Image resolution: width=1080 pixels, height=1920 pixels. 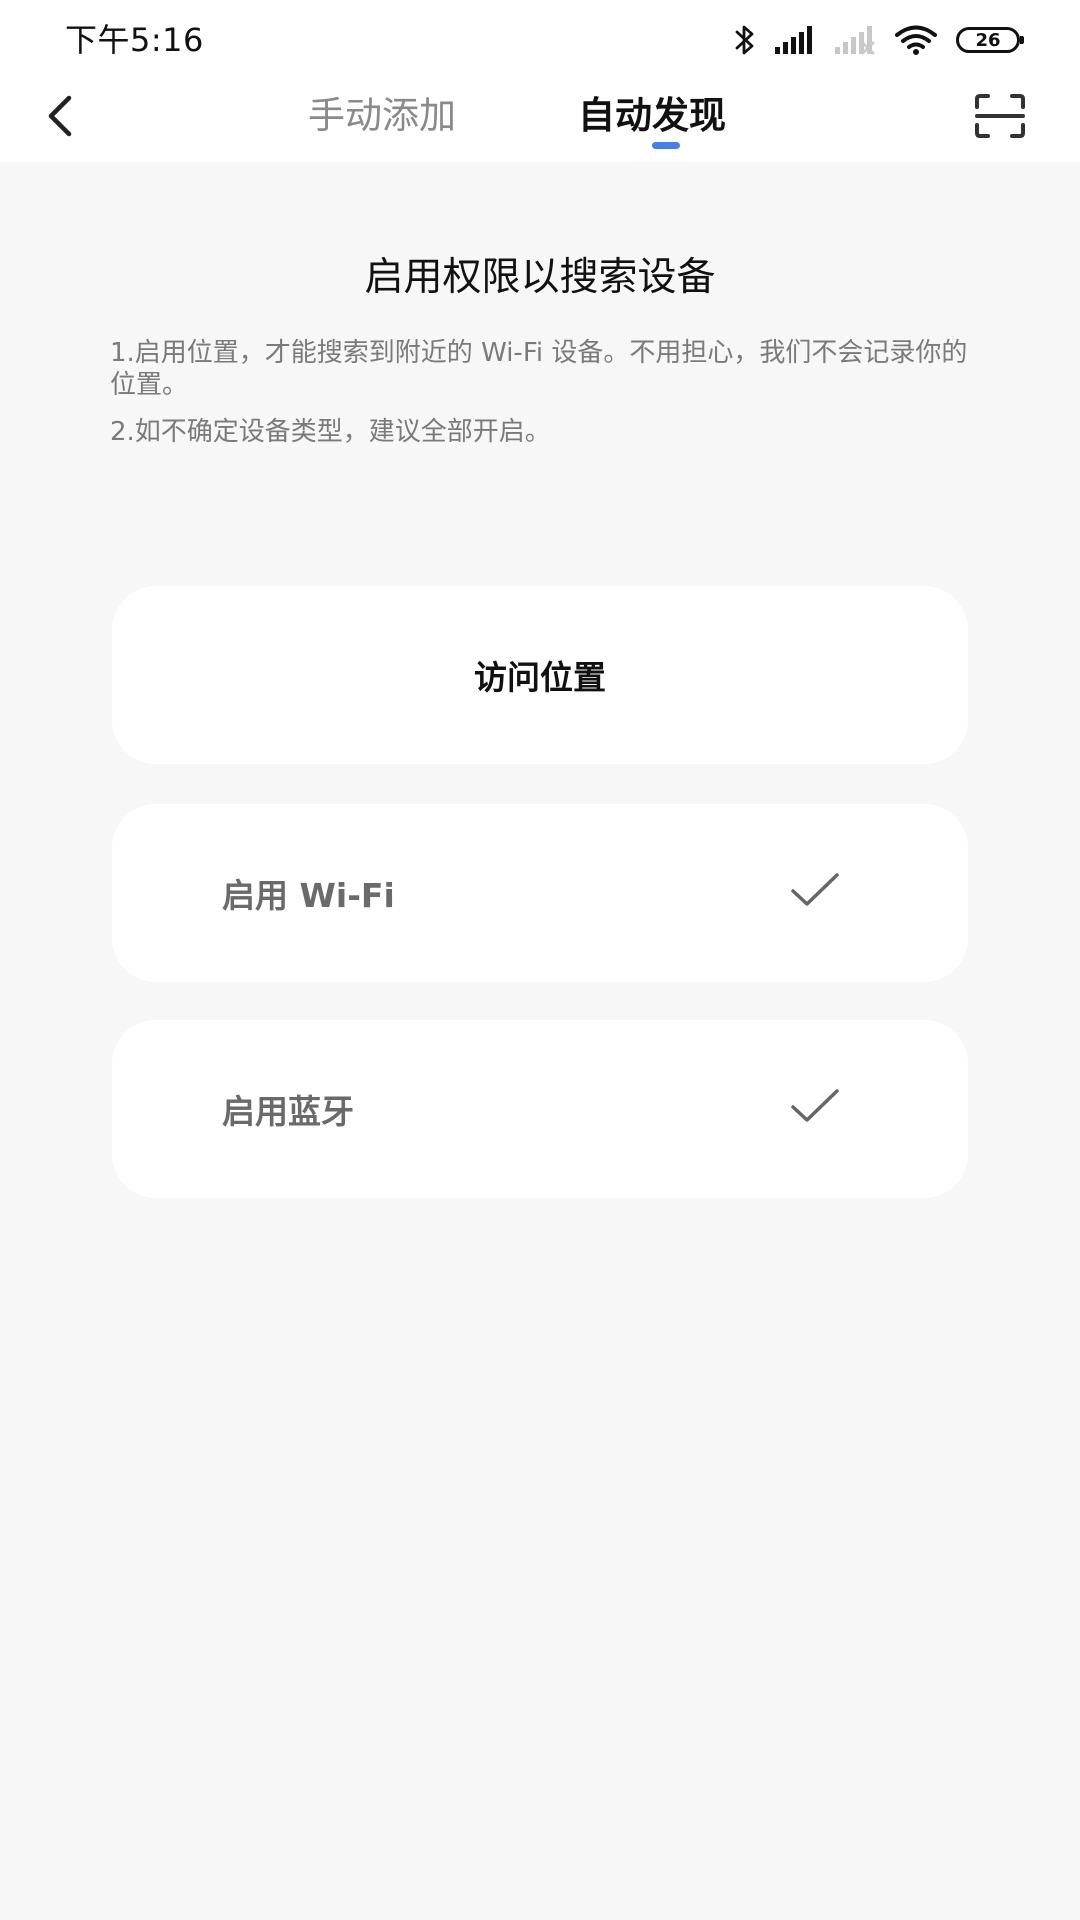 I want to click on active-tab-indicator, so click(x=666, y=145).